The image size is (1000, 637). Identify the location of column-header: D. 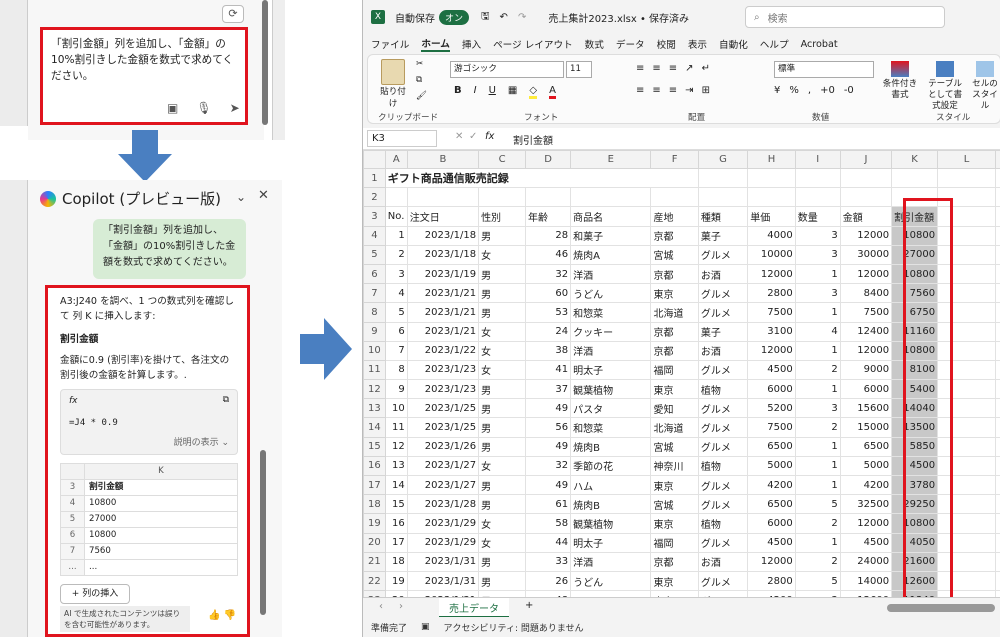
(548, 159).